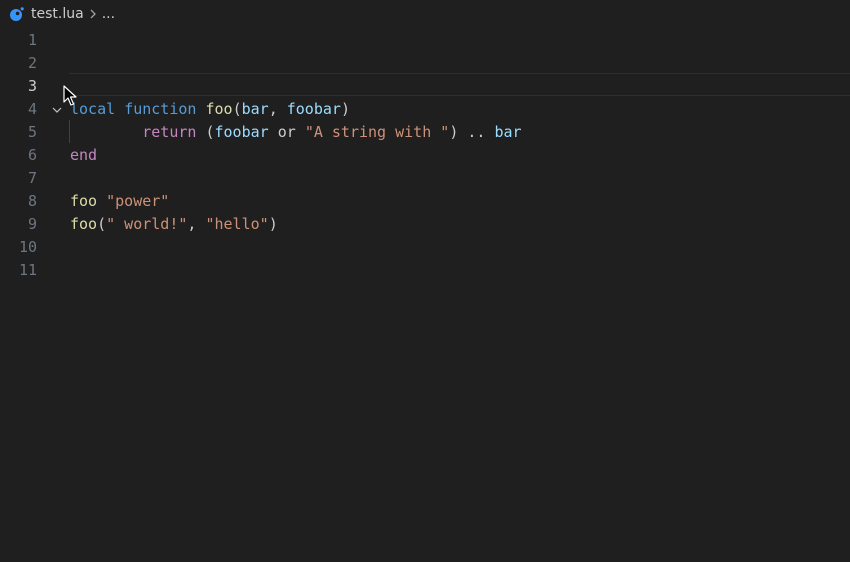 Image resolution: width=850 pixels, height=562 pixels. I want to click on line-number: 1, so click(32, 40).